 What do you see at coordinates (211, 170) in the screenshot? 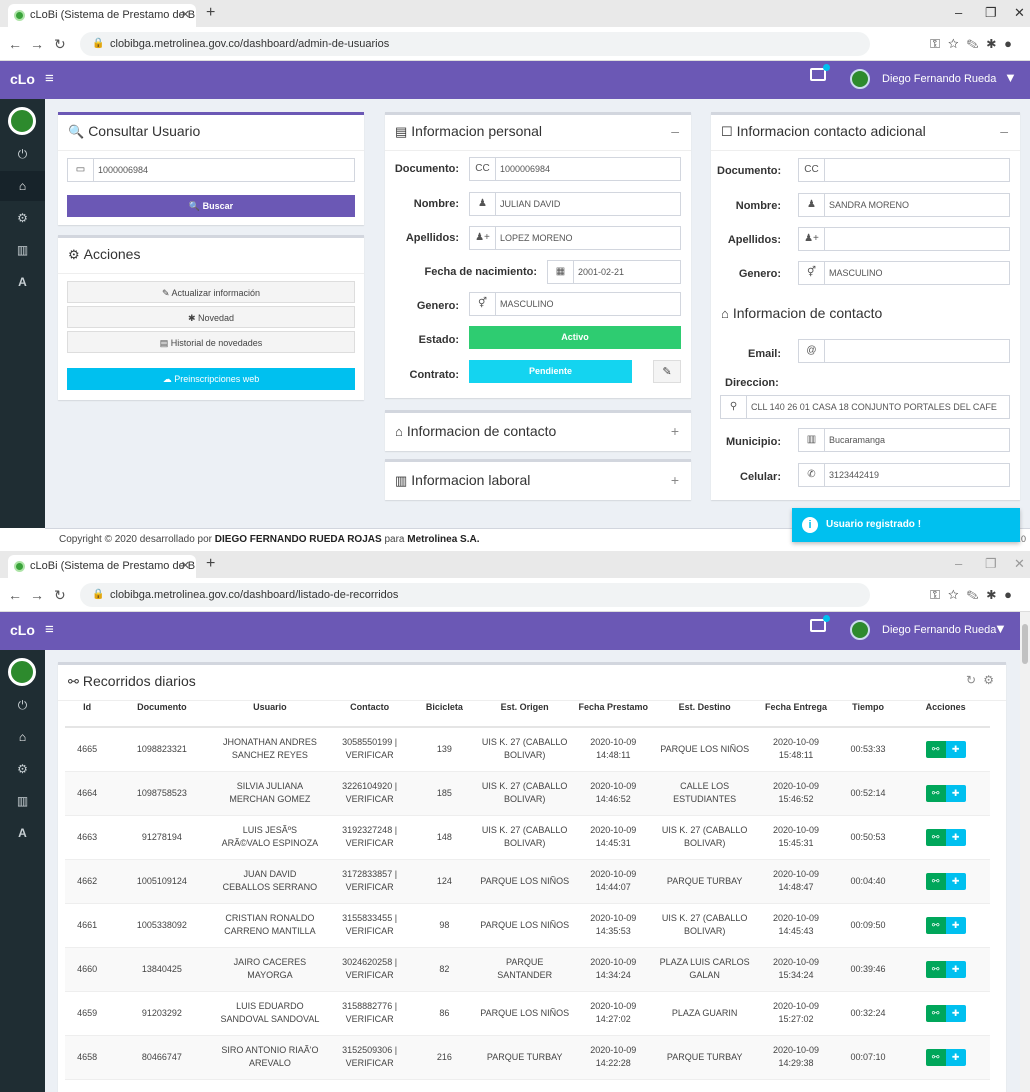
I see `document-search-input: ▭ 1000006984` at bounding box center [211, 170].